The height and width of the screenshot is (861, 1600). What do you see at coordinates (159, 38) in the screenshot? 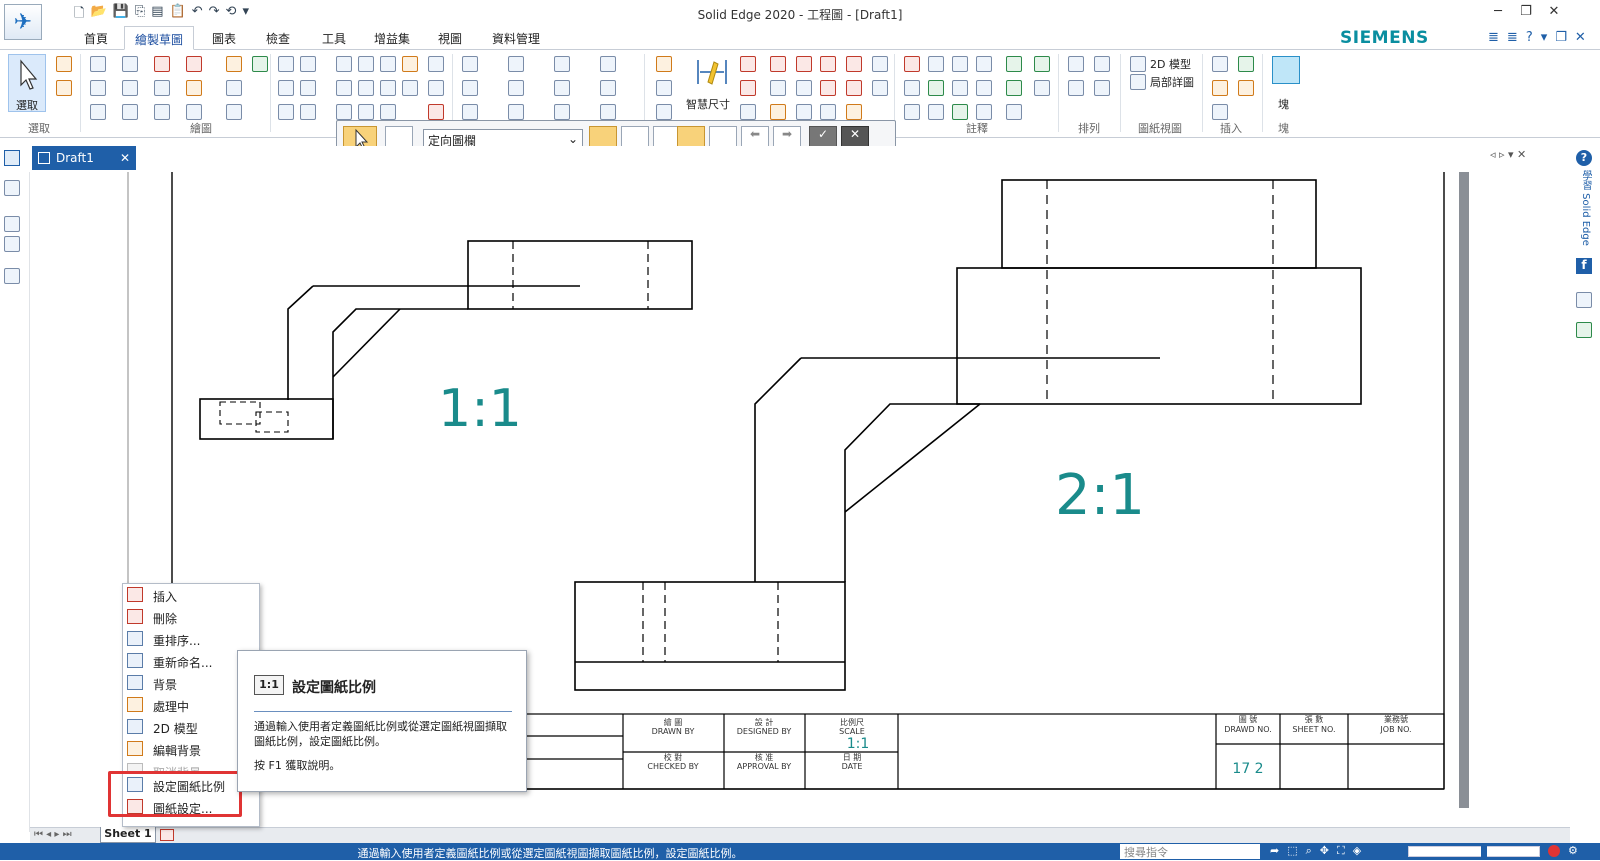
I see `tab-sketch: 繪製草圖` at bounding box center [159, 38].